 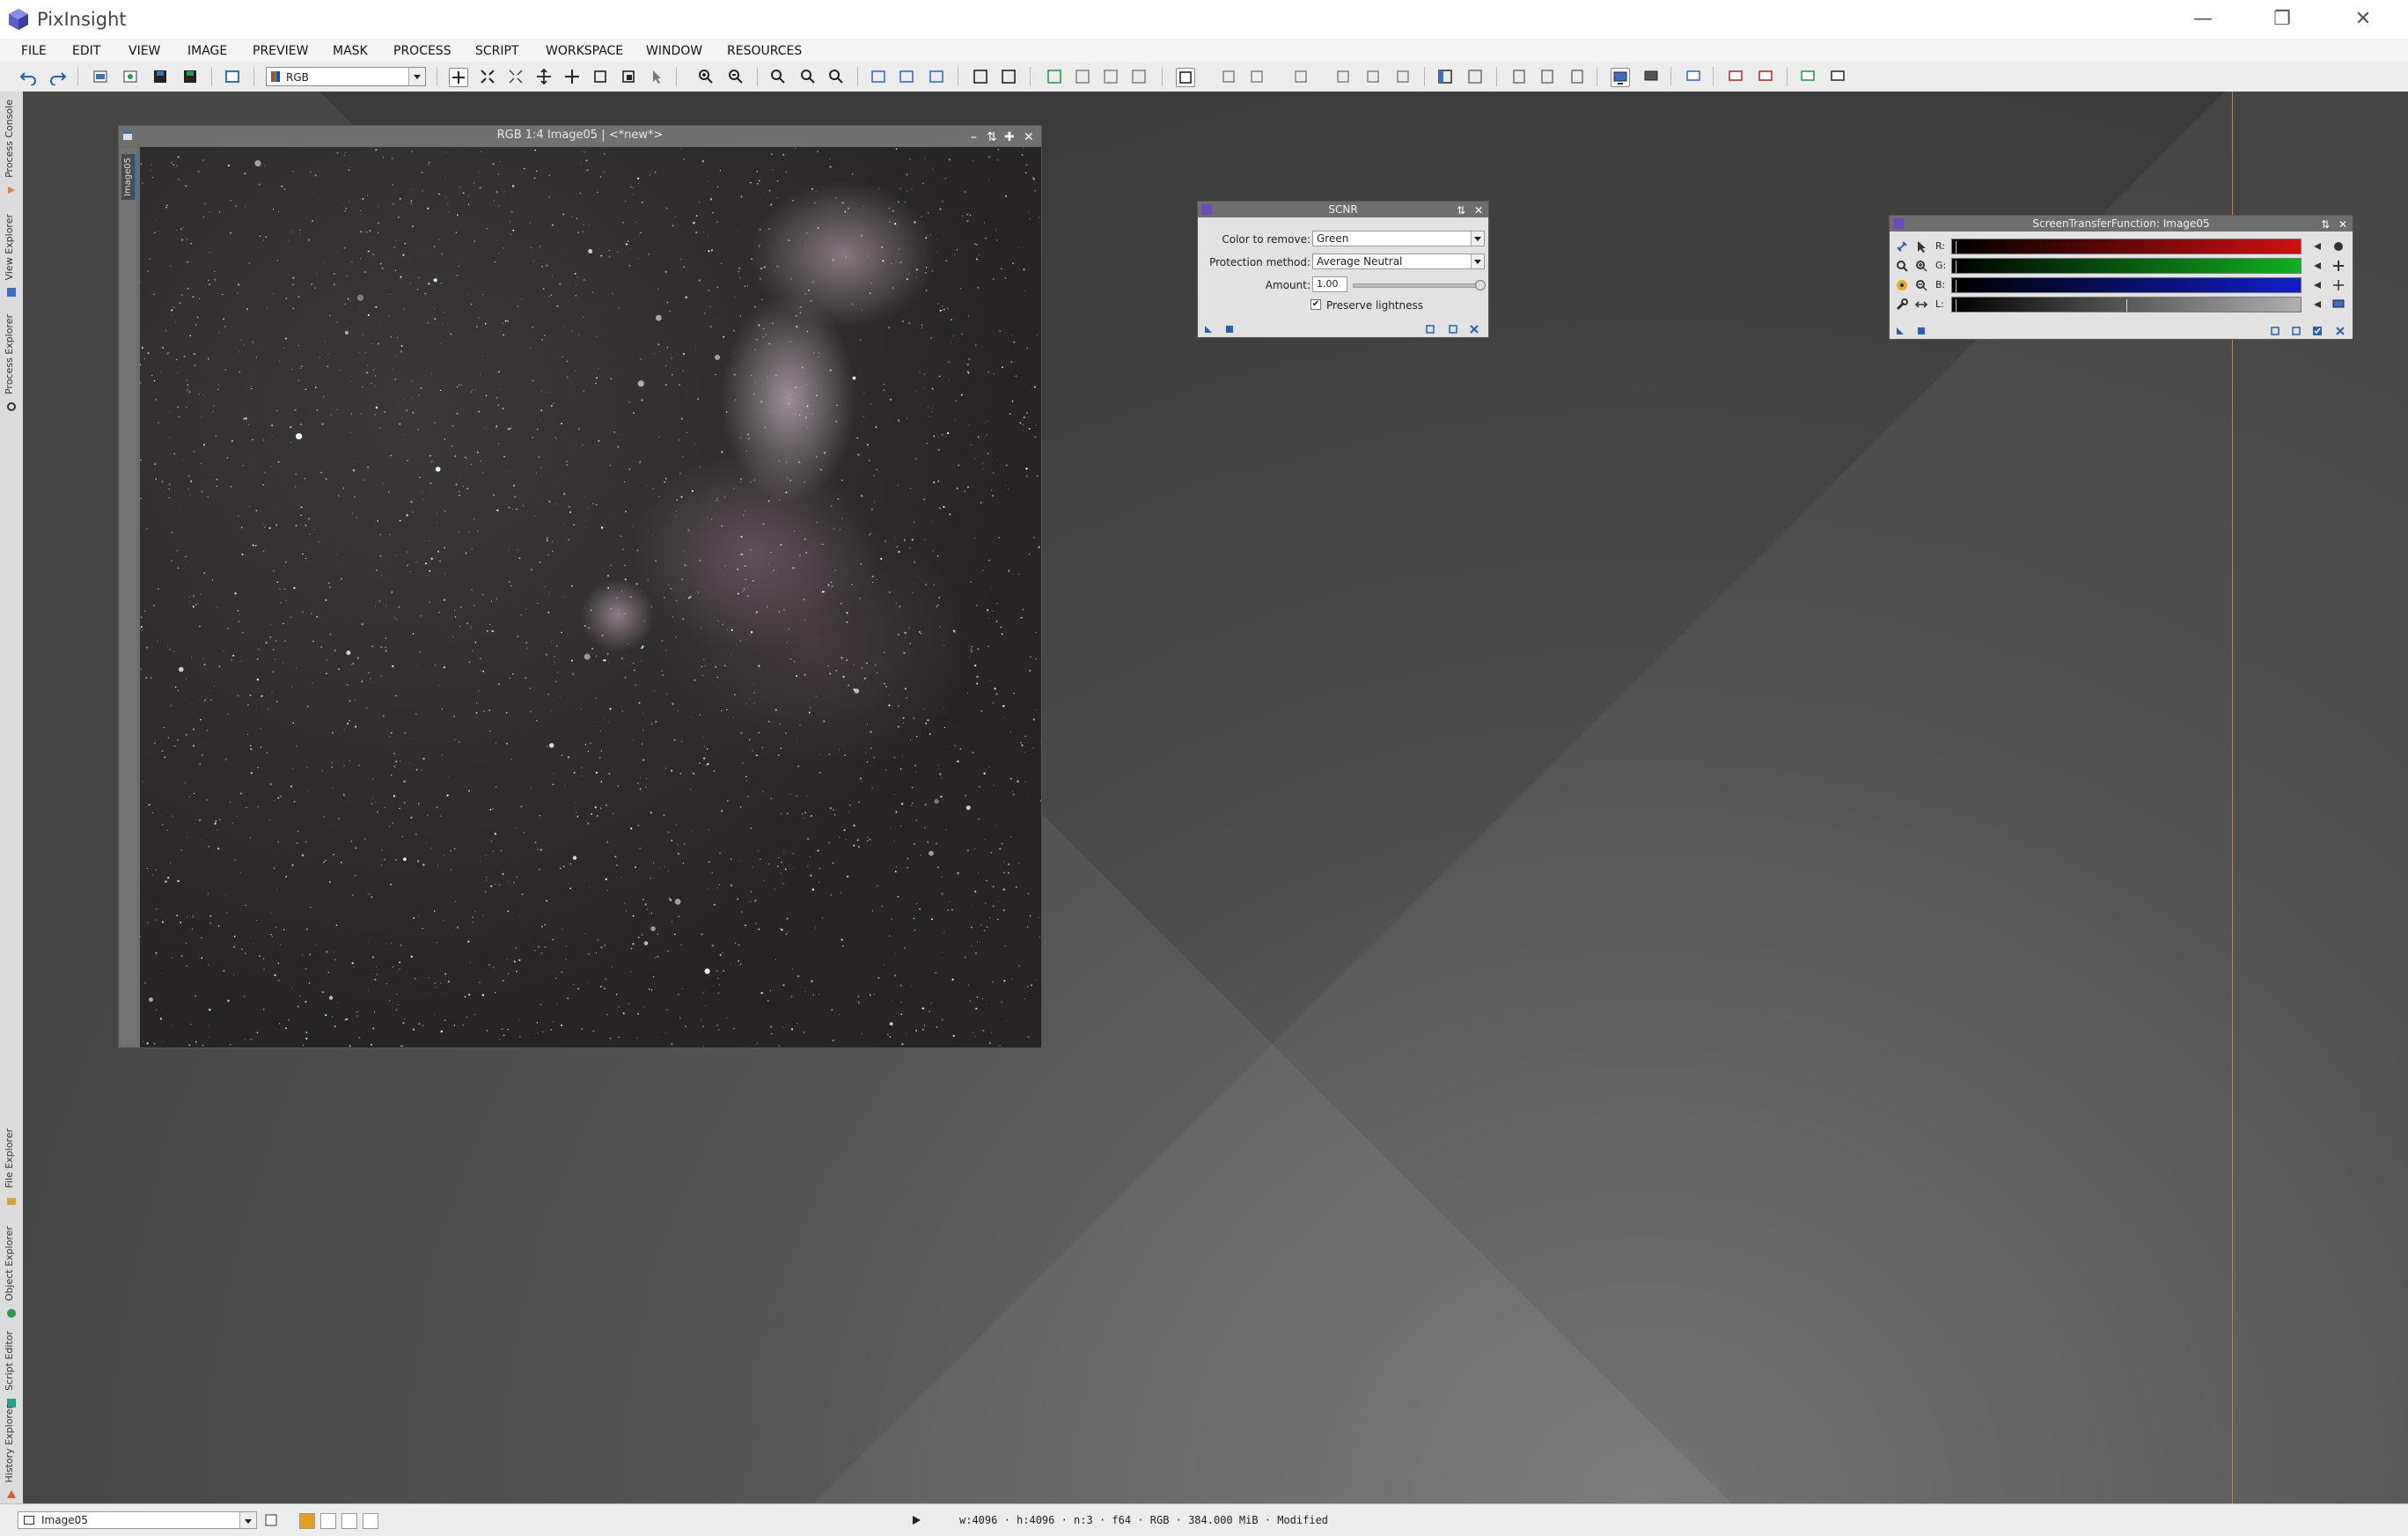 What do you see at coordinates (130, 76) in the screenshot?
I see `open-button` at bounding box center [130, 76].